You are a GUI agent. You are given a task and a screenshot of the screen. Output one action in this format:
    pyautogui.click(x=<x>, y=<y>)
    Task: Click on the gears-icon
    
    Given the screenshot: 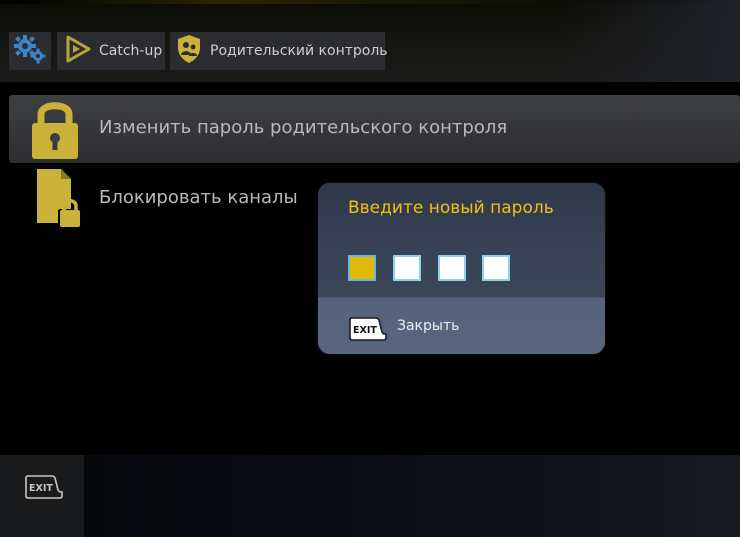 What is the action you would take?
    pyautogui.click(x=30, y=51)
    